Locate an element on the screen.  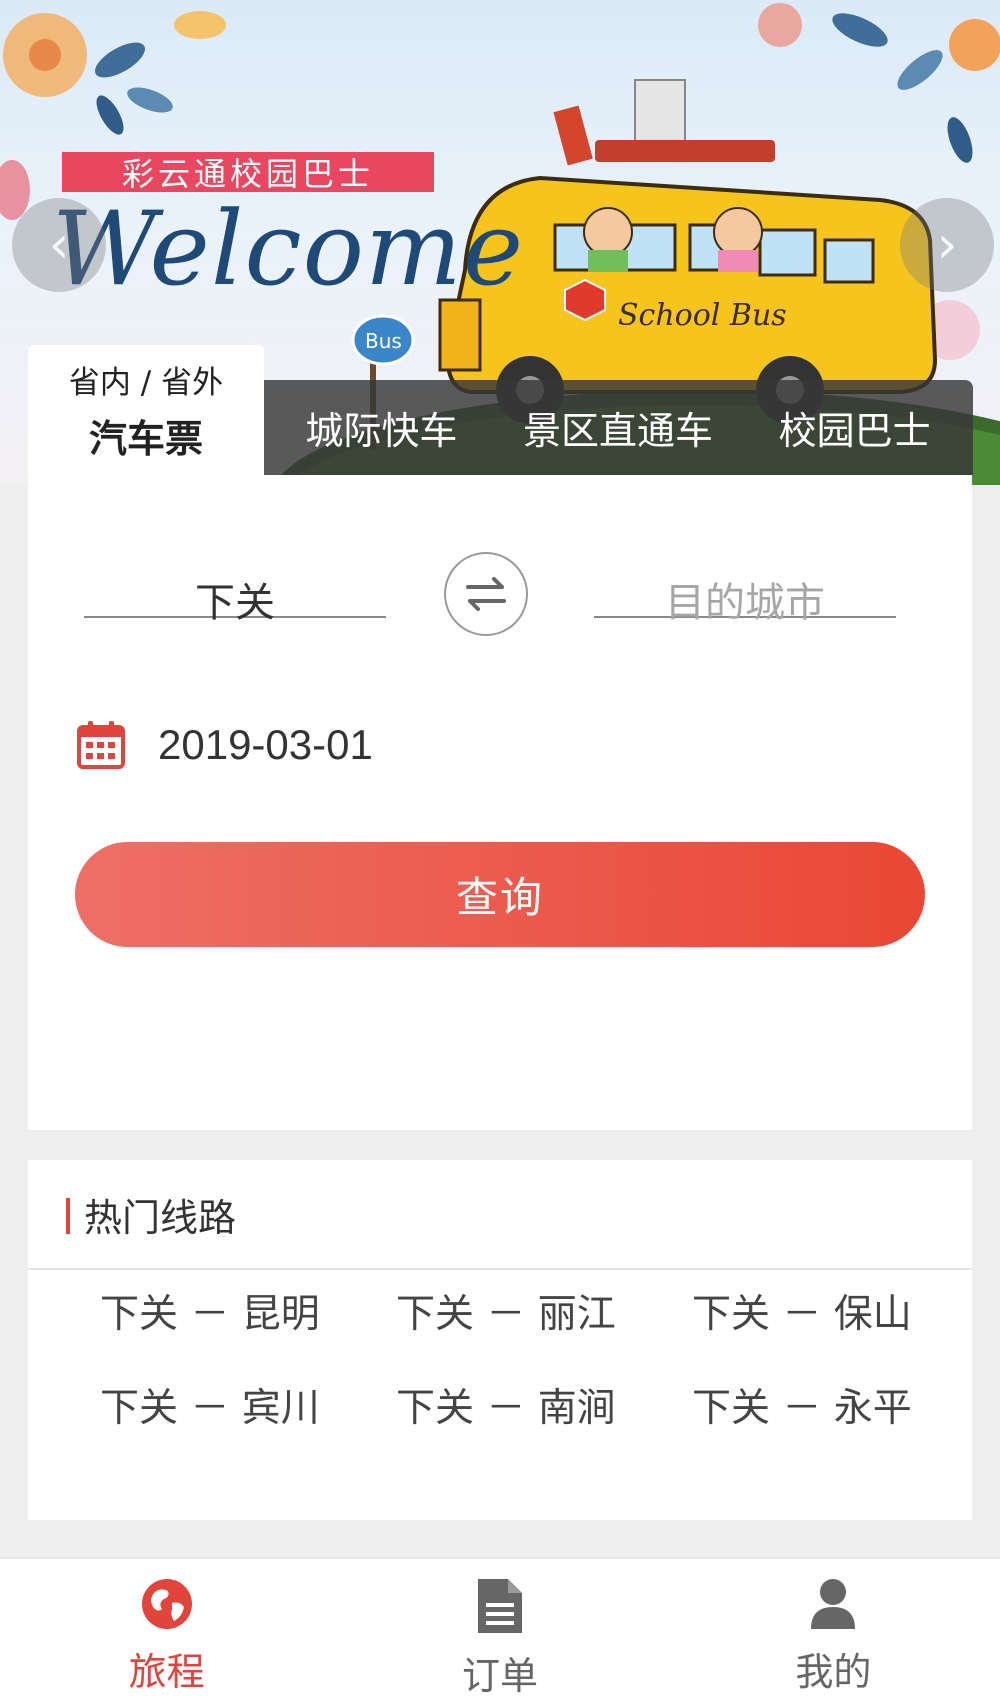
bottom-nav: 旅程 订单 我的 is located at coordinates (500, 1628).